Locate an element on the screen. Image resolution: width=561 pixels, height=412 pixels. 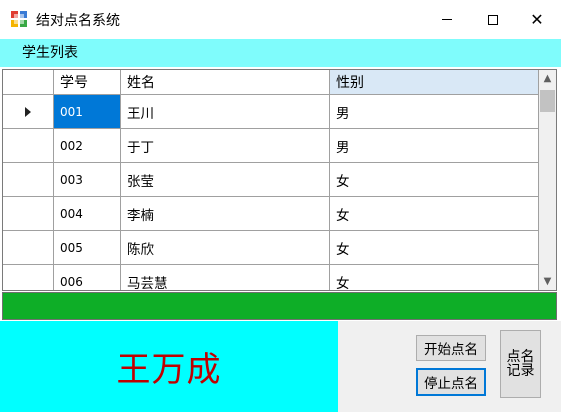
stop-rollcall-button: 停止点名 is located at coordinates (451, 382).